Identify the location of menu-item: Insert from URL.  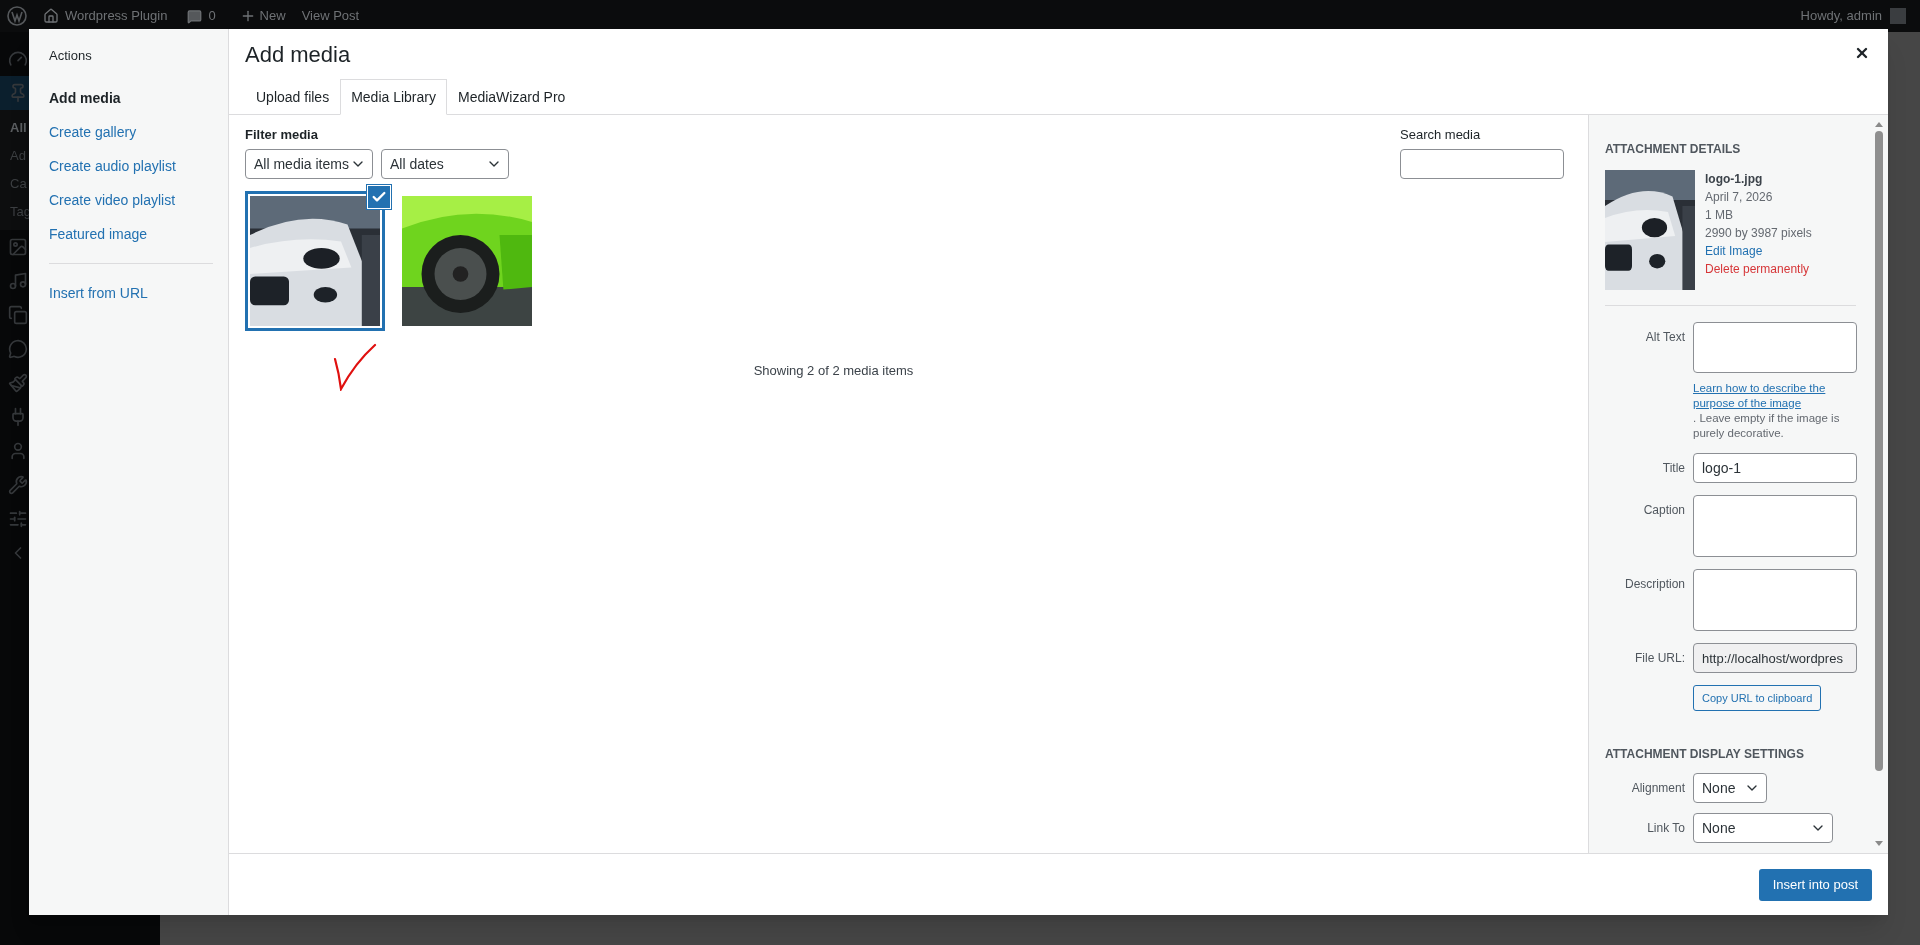
(128, 292).